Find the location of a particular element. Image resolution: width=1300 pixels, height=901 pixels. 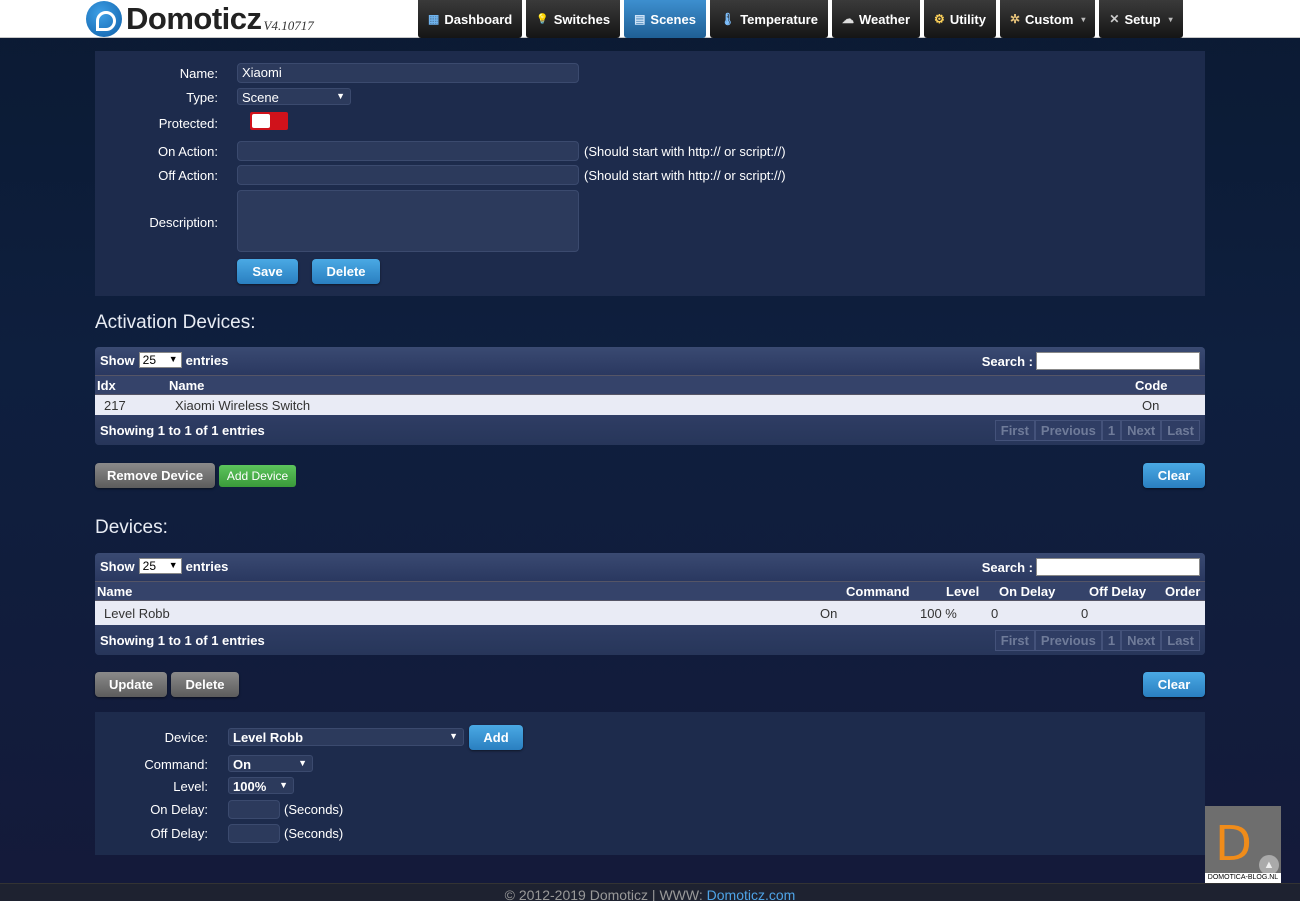

on-action-label: On Action: is located at coordinates (188, 151).